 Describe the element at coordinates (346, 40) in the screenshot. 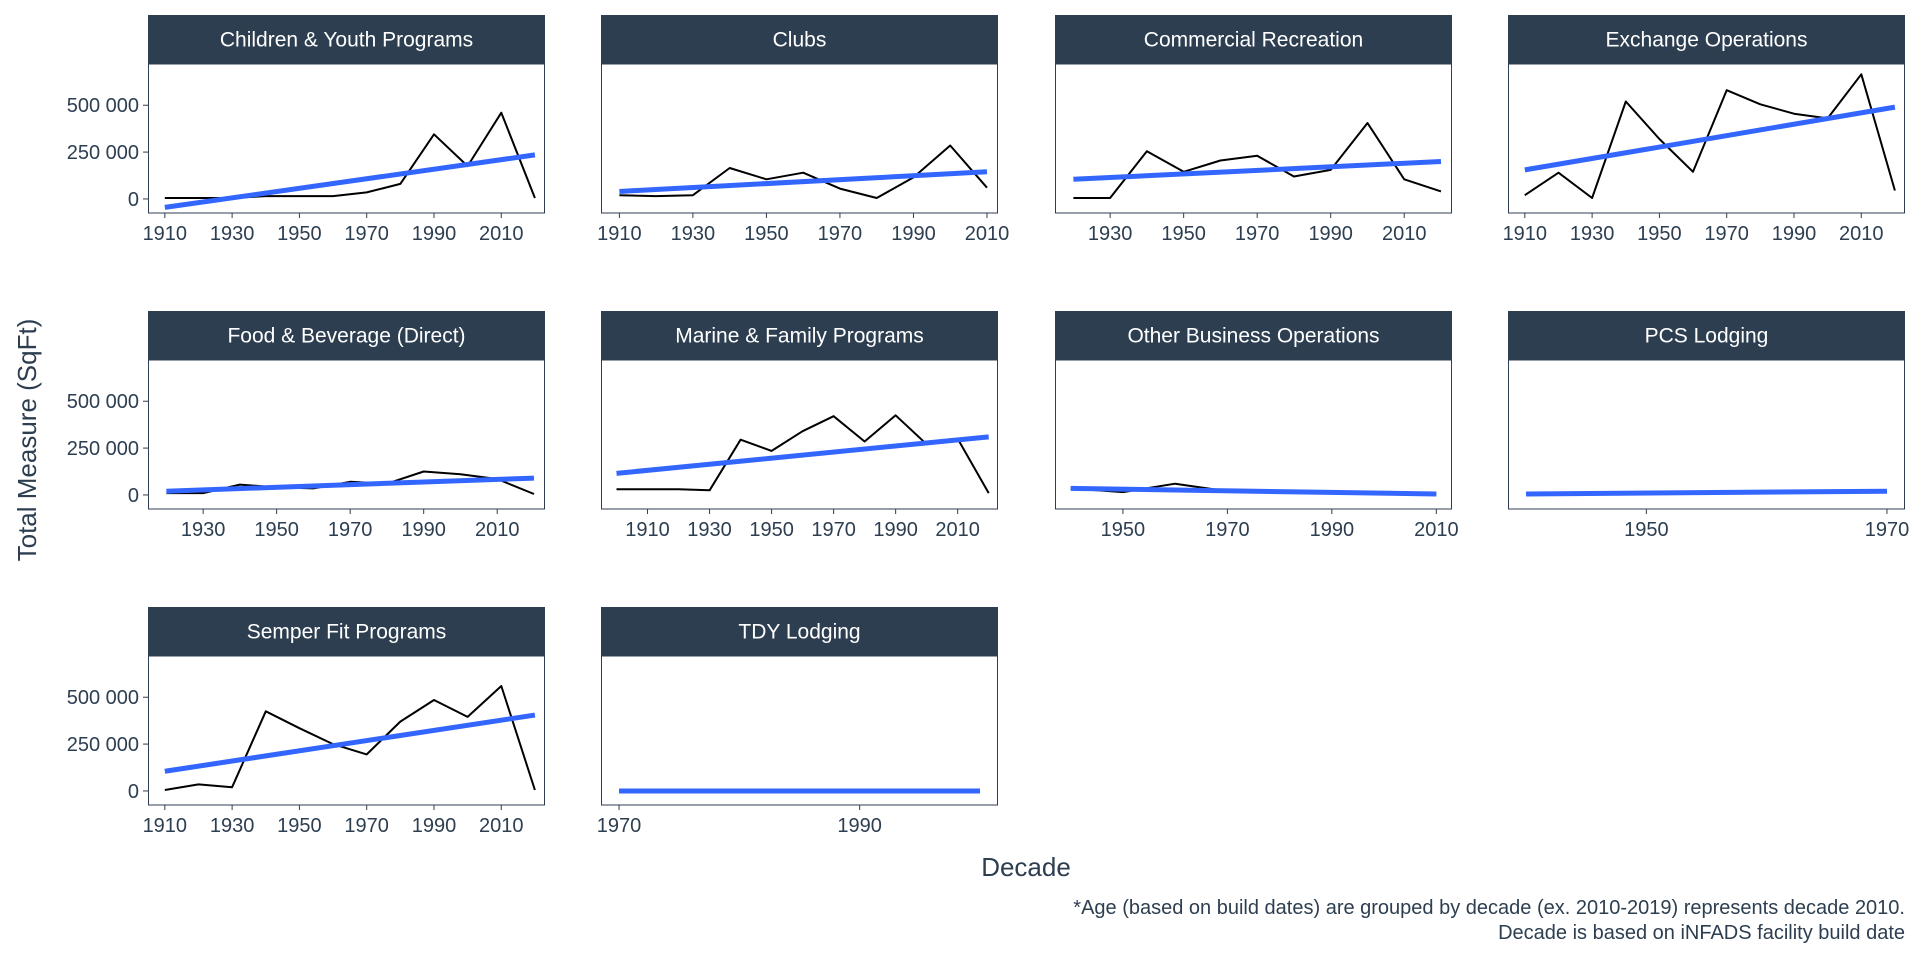

I see `strip-label: Children & Youth Programs` at that location.